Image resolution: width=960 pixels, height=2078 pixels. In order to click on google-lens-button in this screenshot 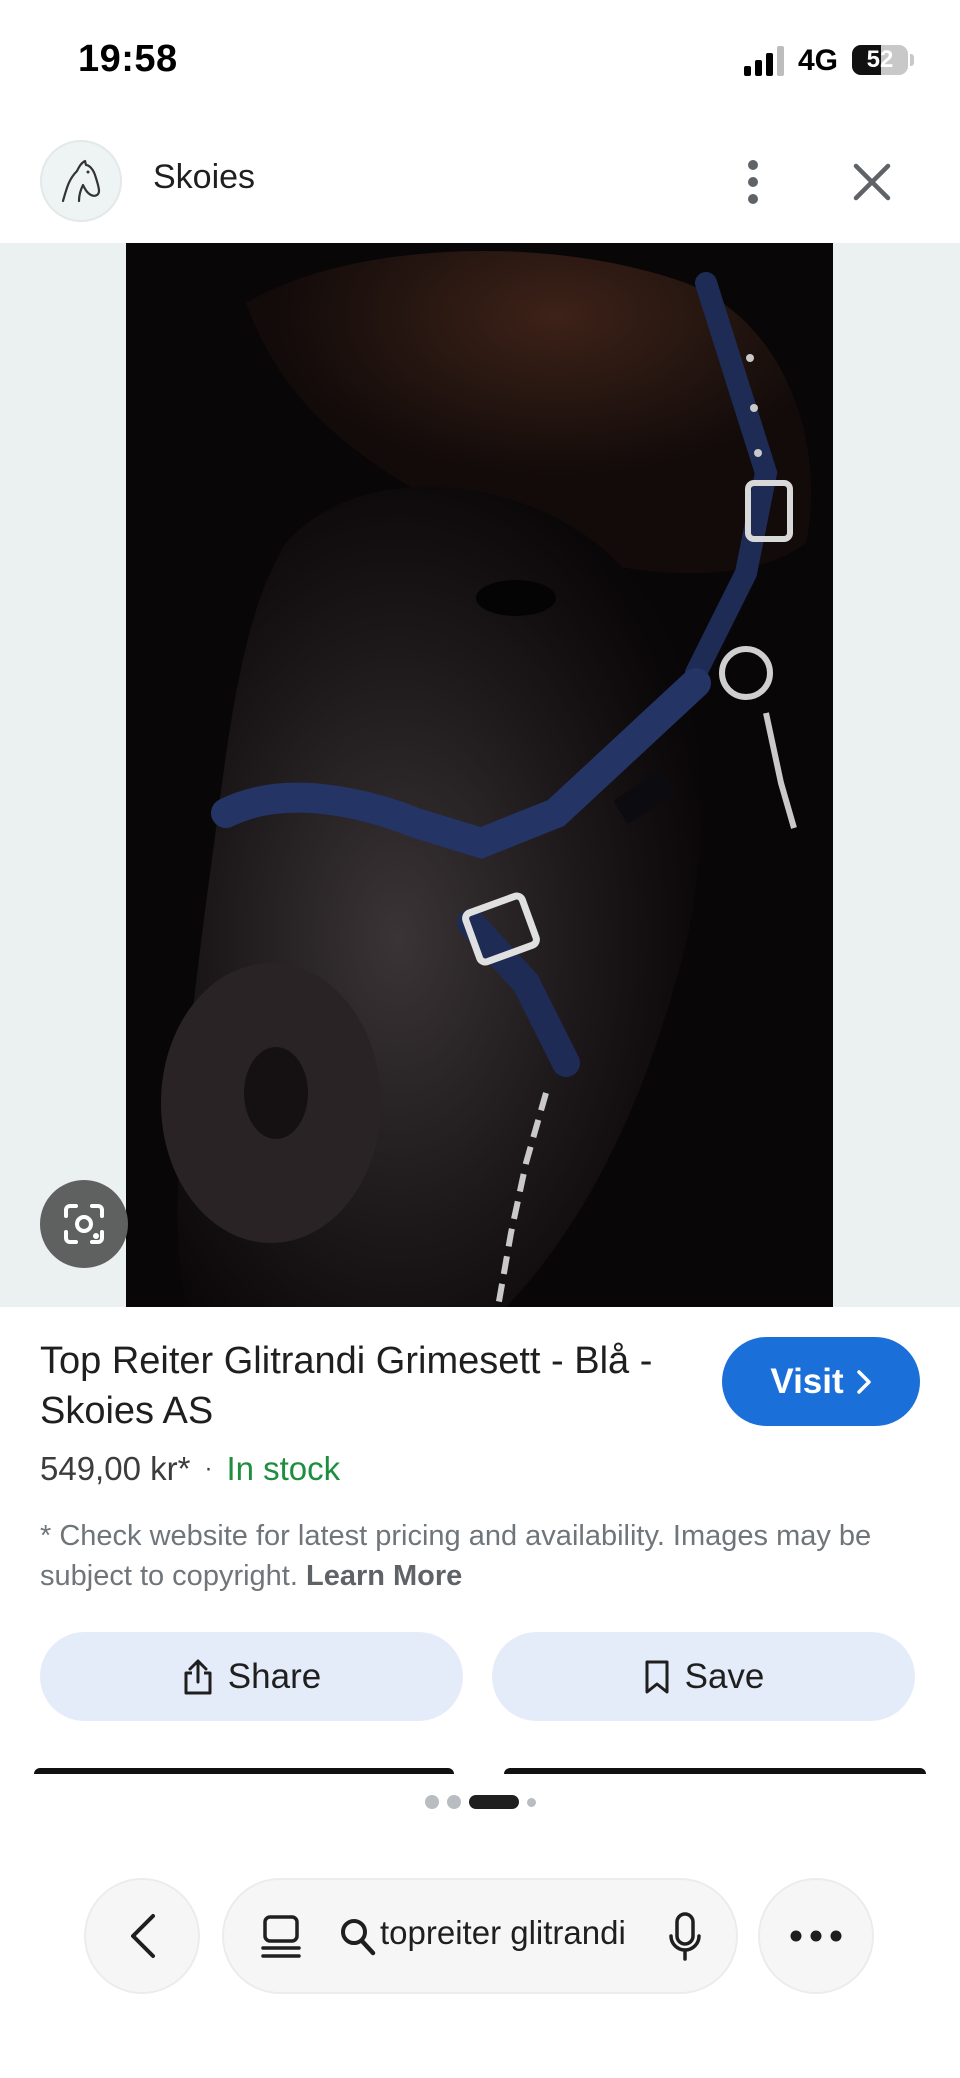, I will do `click(84, 1224)`.